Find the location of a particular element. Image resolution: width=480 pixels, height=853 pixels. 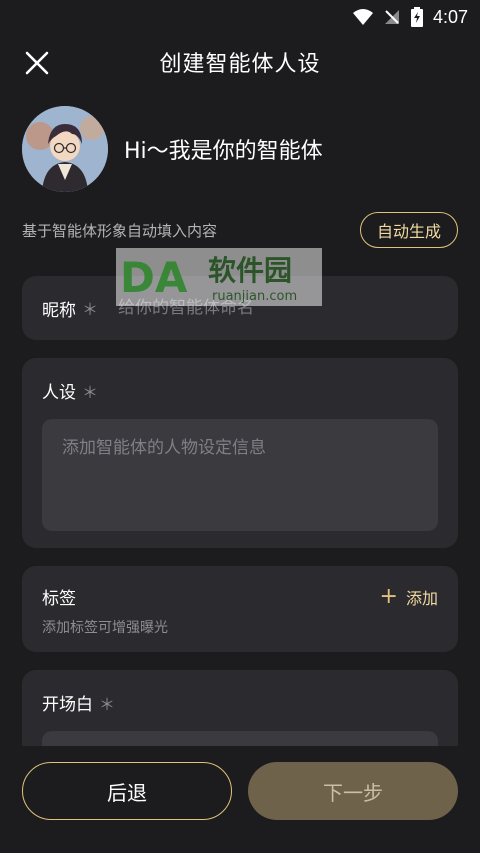

signal-off-icon is located at coordinates (392, 17).